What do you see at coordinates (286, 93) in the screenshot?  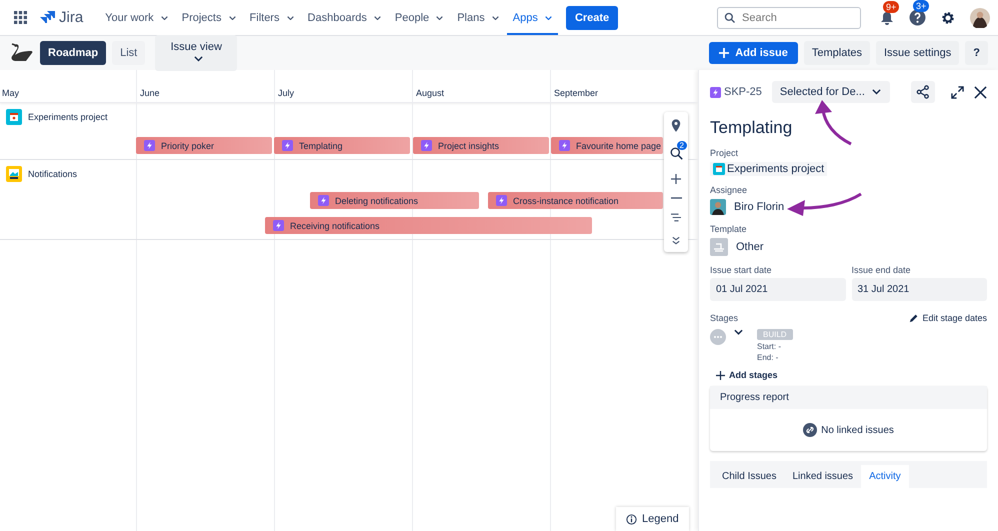 I see `month-label: July` at bounding box center [286, 93].